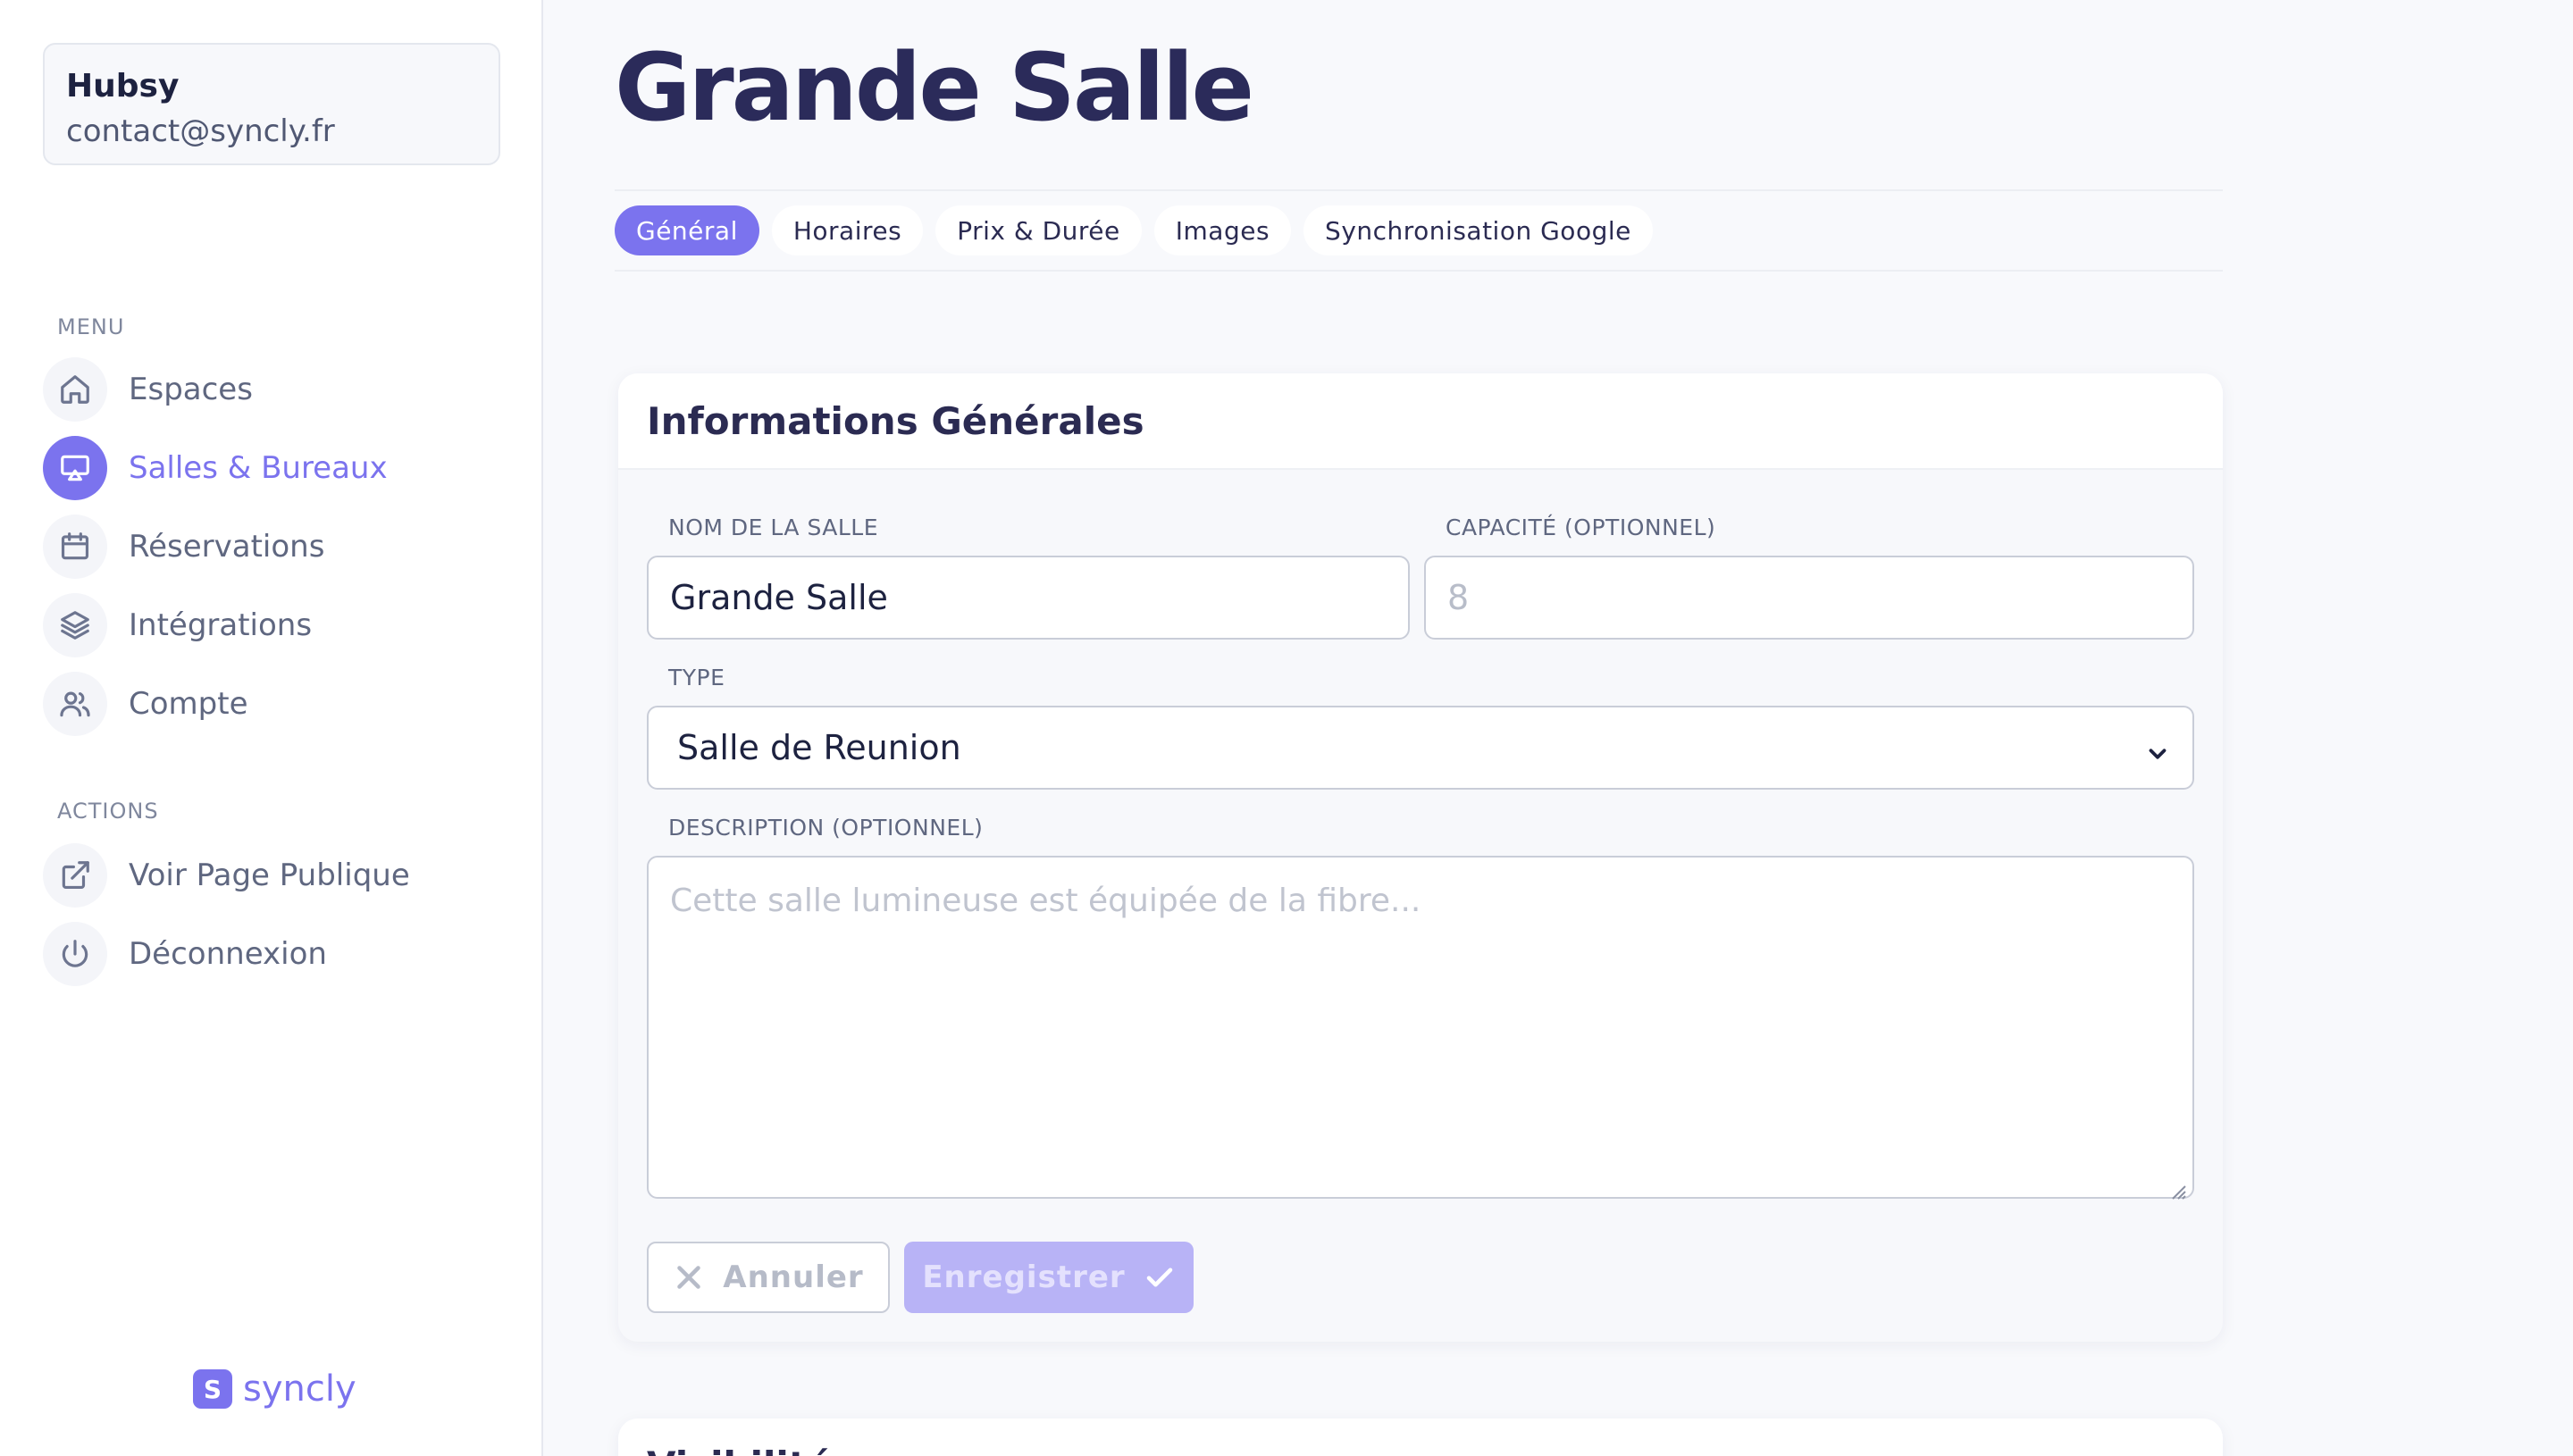 Image resolution: width=2573 pixels, height=1456 pixels. Describe the element at coordinates (1581, 527) in the screenshot. I see `capacity-field-label: CAPACITÉ (OPTIONNEL)` at that location.